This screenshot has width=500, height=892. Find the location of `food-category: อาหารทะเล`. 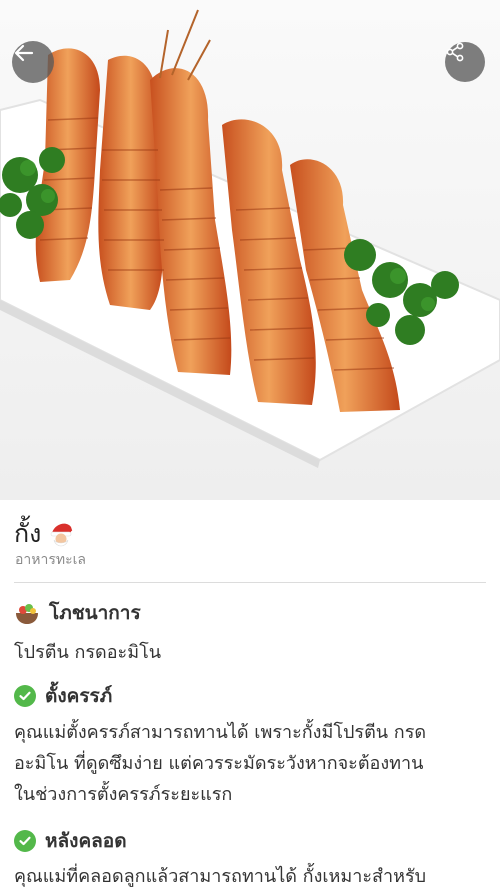

food-category: อาหารทะเล is located at coordinates (50, 560).